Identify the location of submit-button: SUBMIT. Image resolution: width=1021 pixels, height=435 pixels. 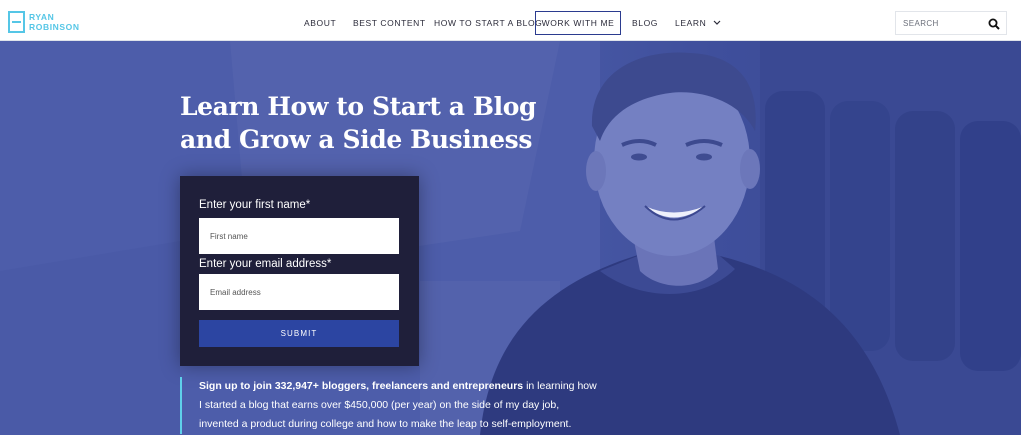
(299, 333).